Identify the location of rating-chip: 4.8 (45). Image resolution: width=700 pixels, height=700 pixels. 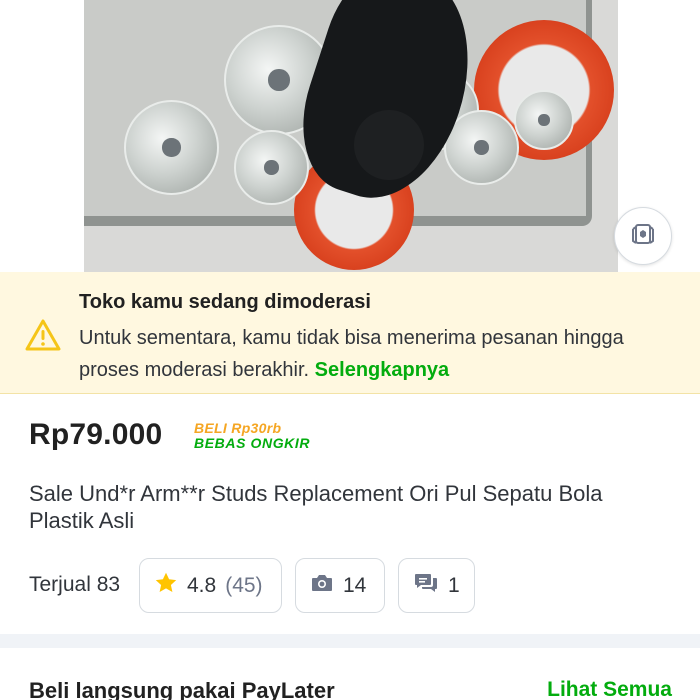
(210, 585).